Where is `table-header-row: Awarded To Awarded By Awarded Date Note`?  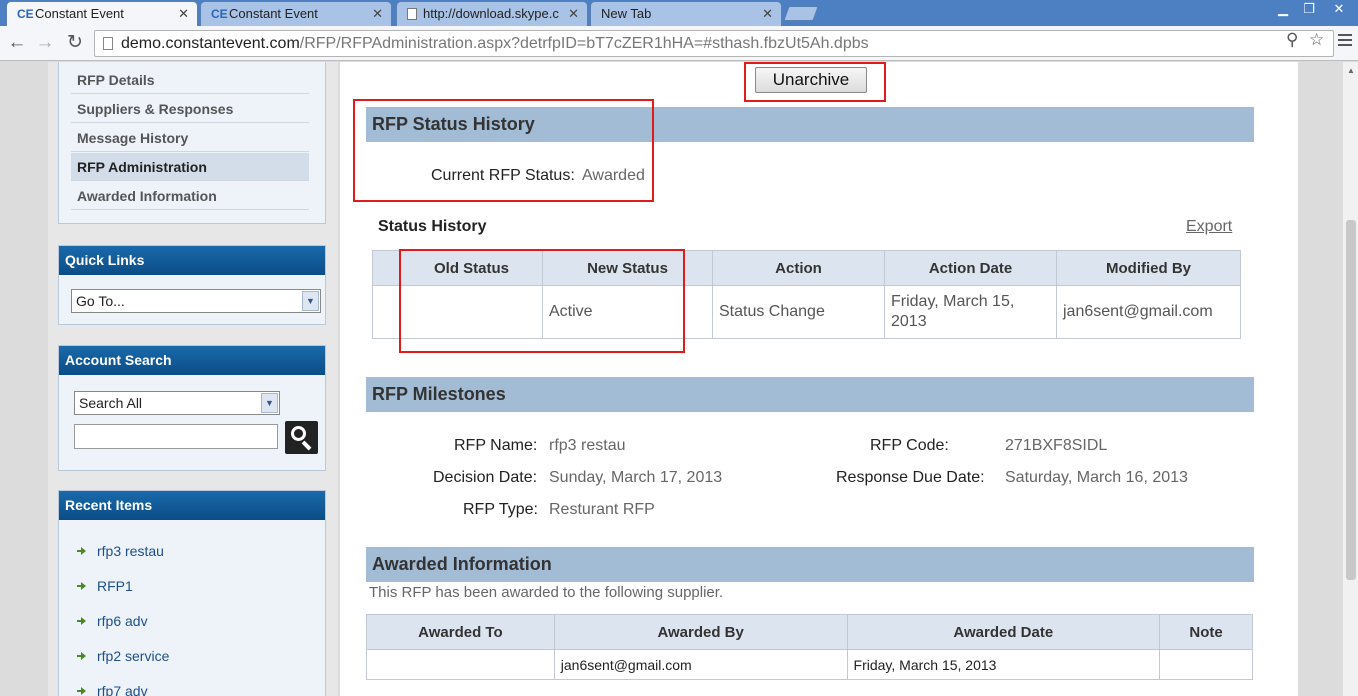
table-header-row: Awarded To Awarded By Awarded Date Note is located at coordinates (809, 632).